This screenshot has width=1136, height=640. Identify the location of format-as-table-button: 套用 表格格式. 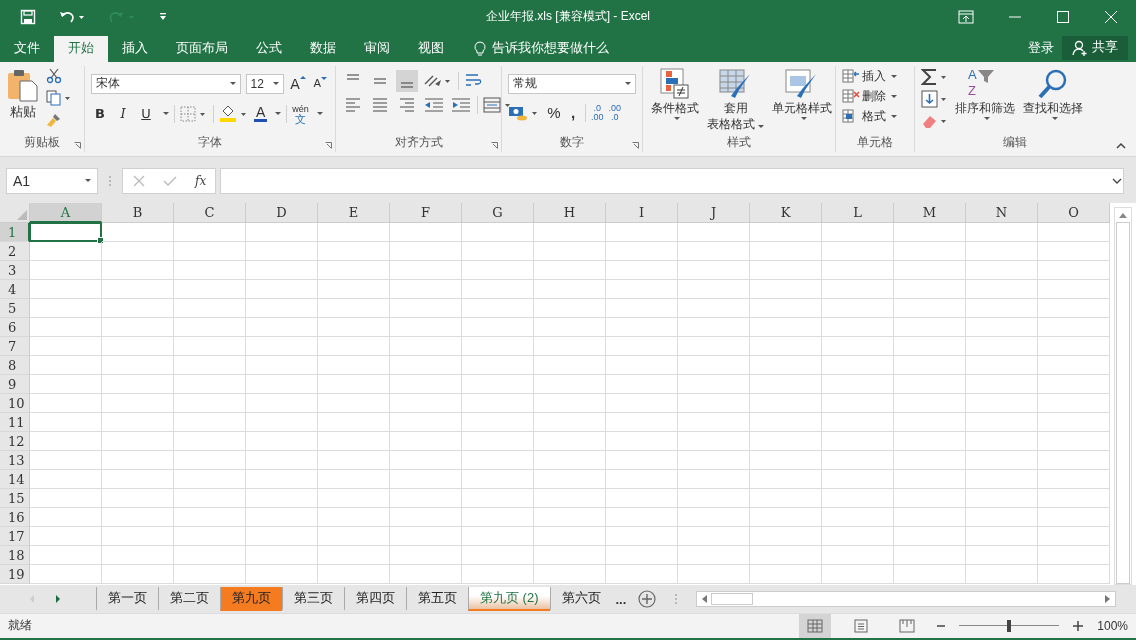
(735, 99).